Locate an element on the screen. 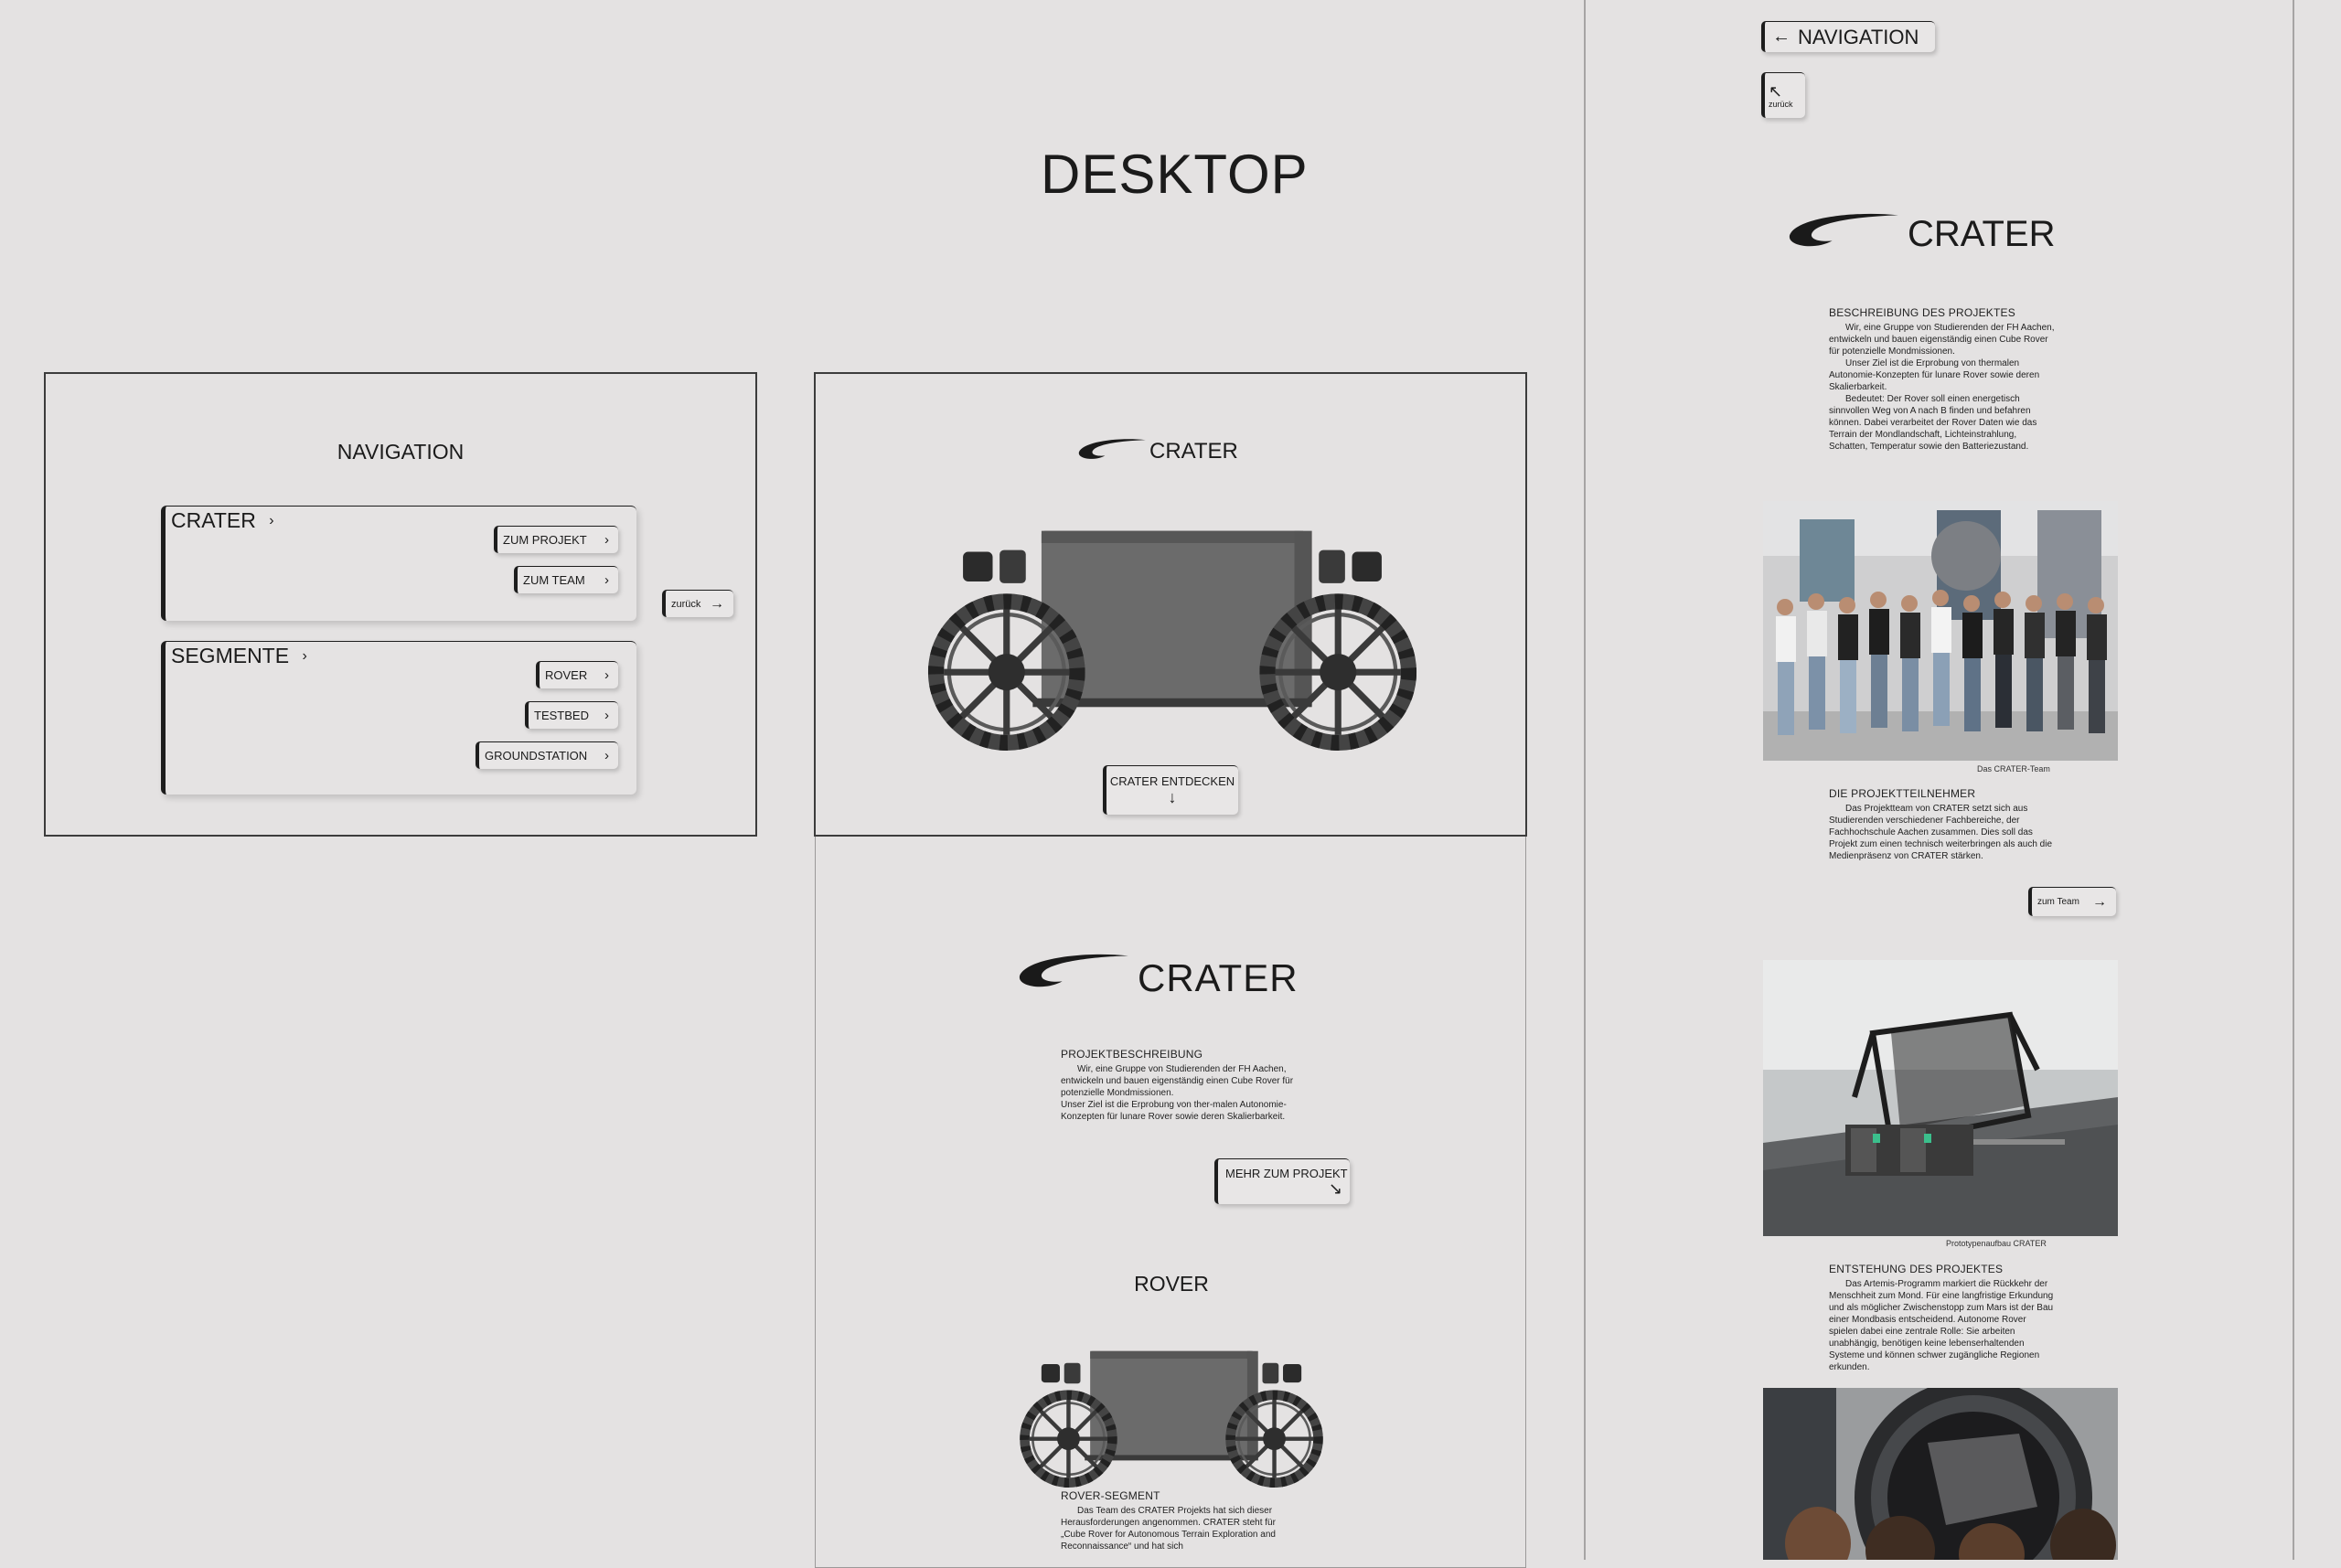 This screenshot has height=1568, width=2341. testbed-nav-button: TESTBED › is located at coordinates (571, 715).